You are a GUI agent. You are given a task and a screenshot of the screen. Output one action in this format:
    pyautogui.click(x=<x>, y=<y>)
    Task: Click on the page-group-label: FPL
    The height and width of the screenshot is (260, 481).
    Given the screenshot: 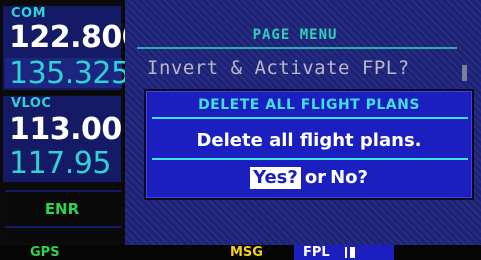 What is the action you would take?
    pyautogui.click(x=316, y=252)
    